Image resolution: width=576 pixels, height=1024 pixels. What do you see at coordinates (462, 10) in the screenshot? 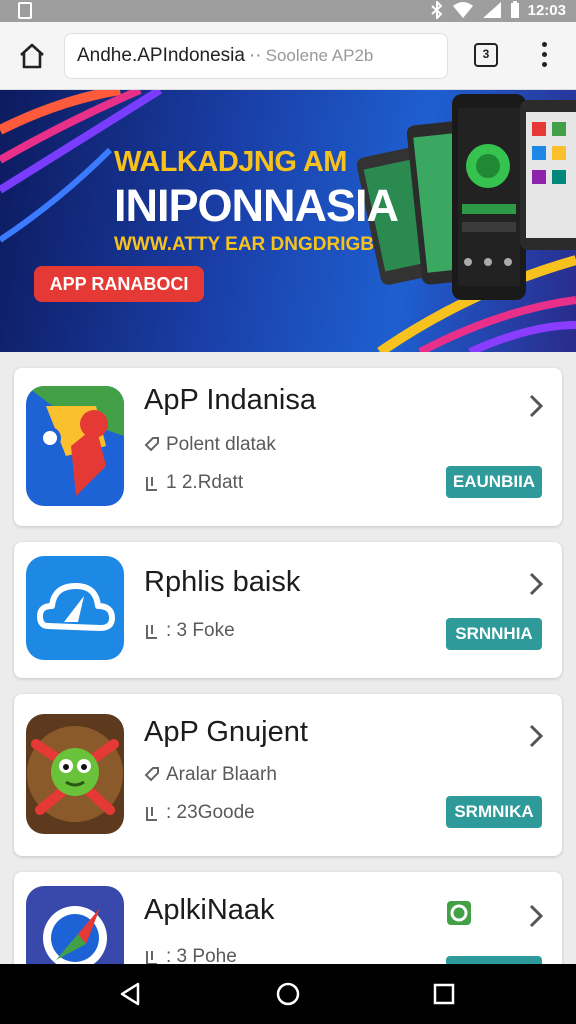
I see `wifi-icon` at bounding box center [462, 10].